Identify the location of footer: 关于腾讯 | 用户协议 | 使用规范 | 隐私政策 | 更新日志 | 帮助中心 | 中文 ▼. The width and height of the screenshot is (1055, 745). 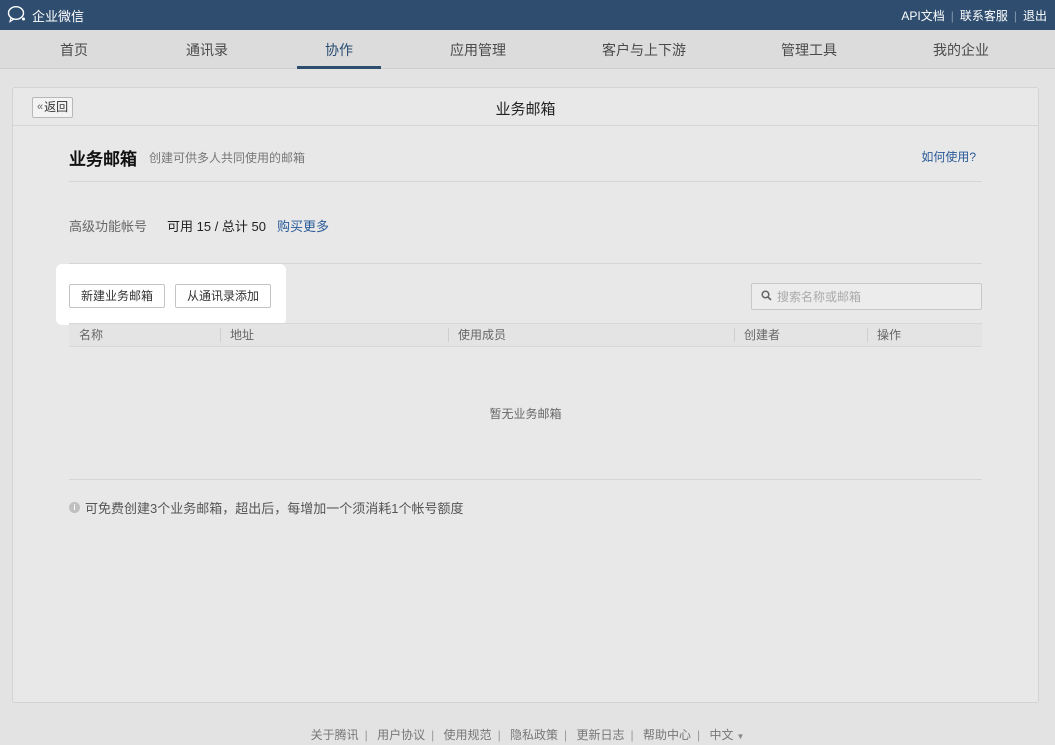
(527, 734).